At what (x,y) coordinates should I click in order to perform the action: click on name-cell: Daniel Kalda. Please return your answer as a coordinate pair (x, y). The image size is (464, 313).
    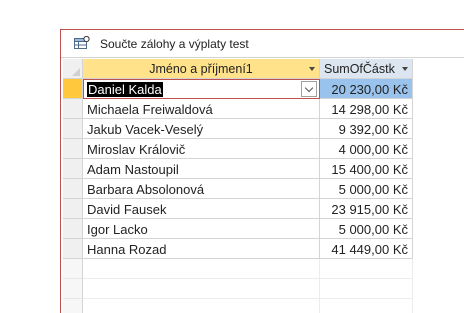
    Looking at the image, I should click on (201, 89).